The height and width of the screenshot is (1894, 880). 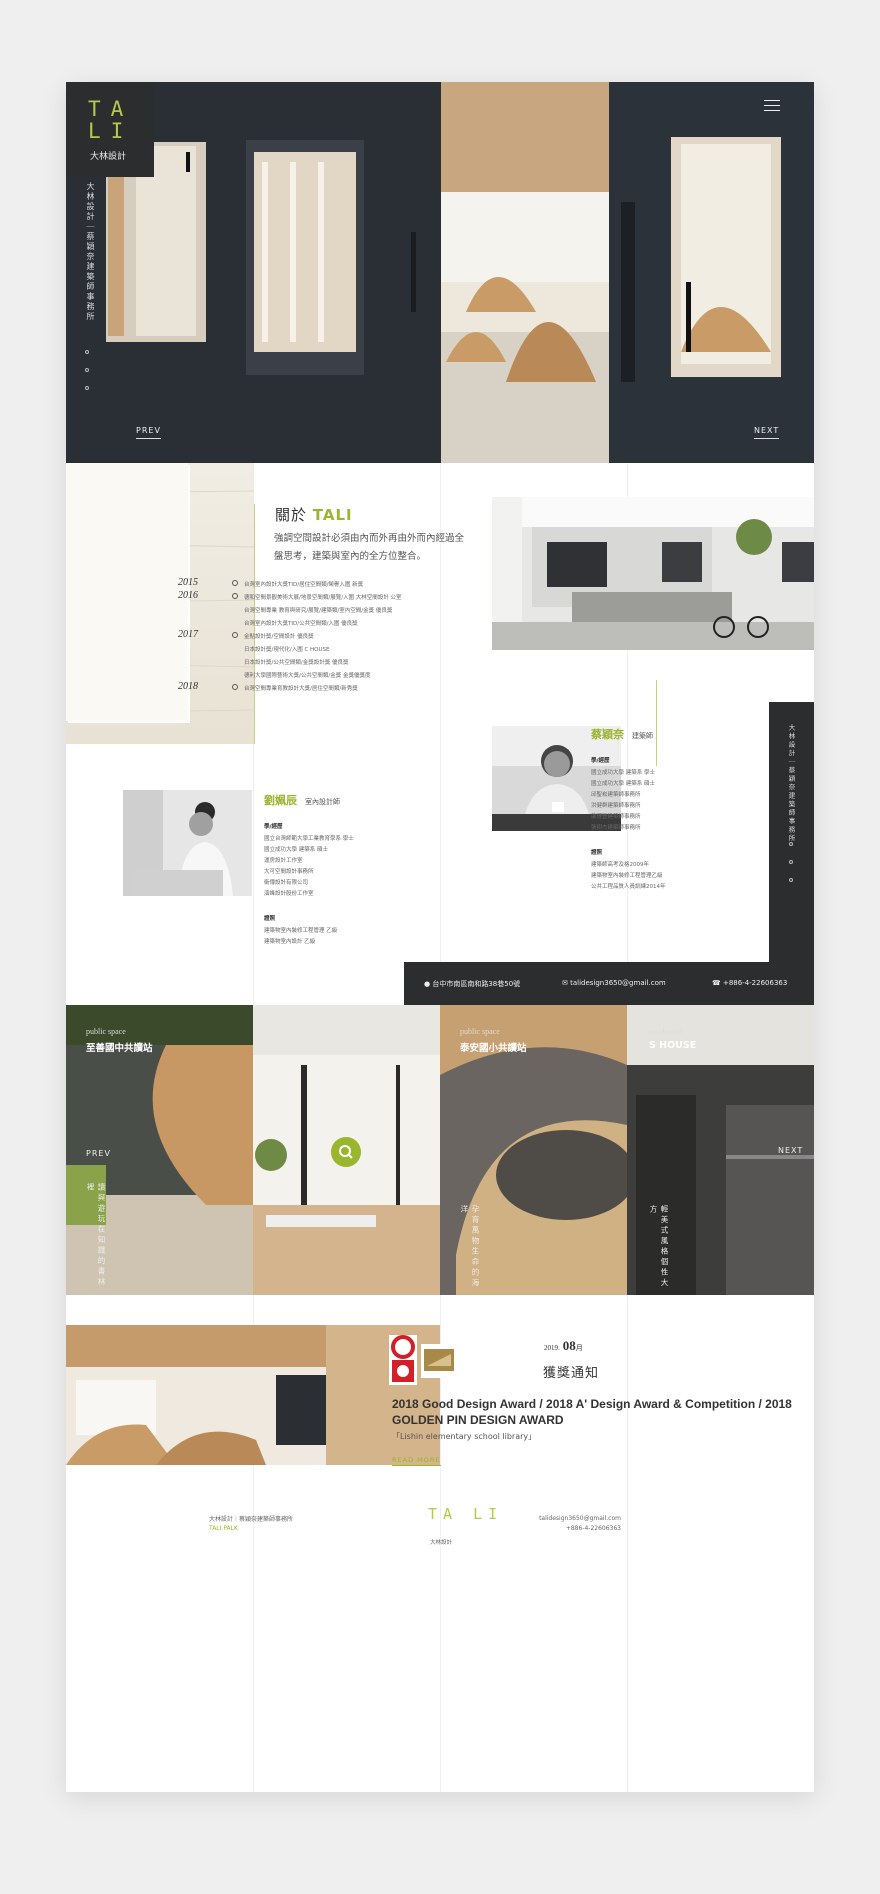 What do you see at coordinates (666, 1031) in the screenshot?
I see `project-4-category: residential` at bounding box center [666, 1031].